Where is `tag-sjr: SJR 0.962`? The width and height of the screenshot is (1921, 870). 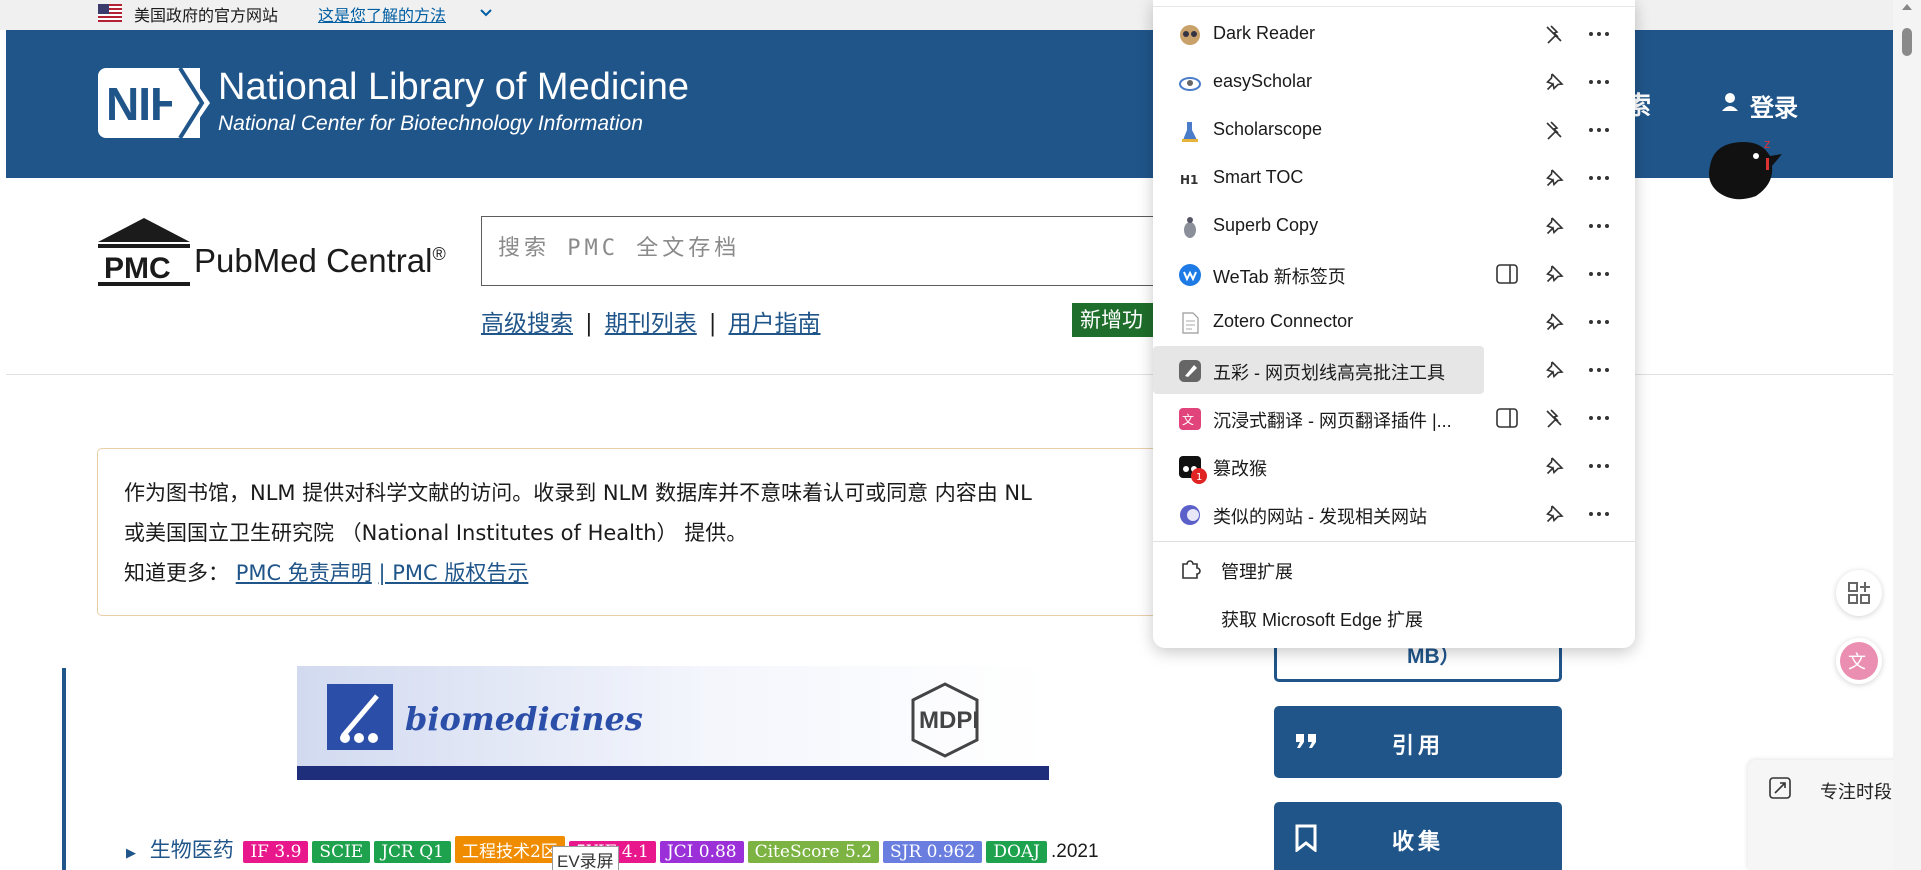
tag-sjr: SJR 0.962 is located at coordinates (932, 852).